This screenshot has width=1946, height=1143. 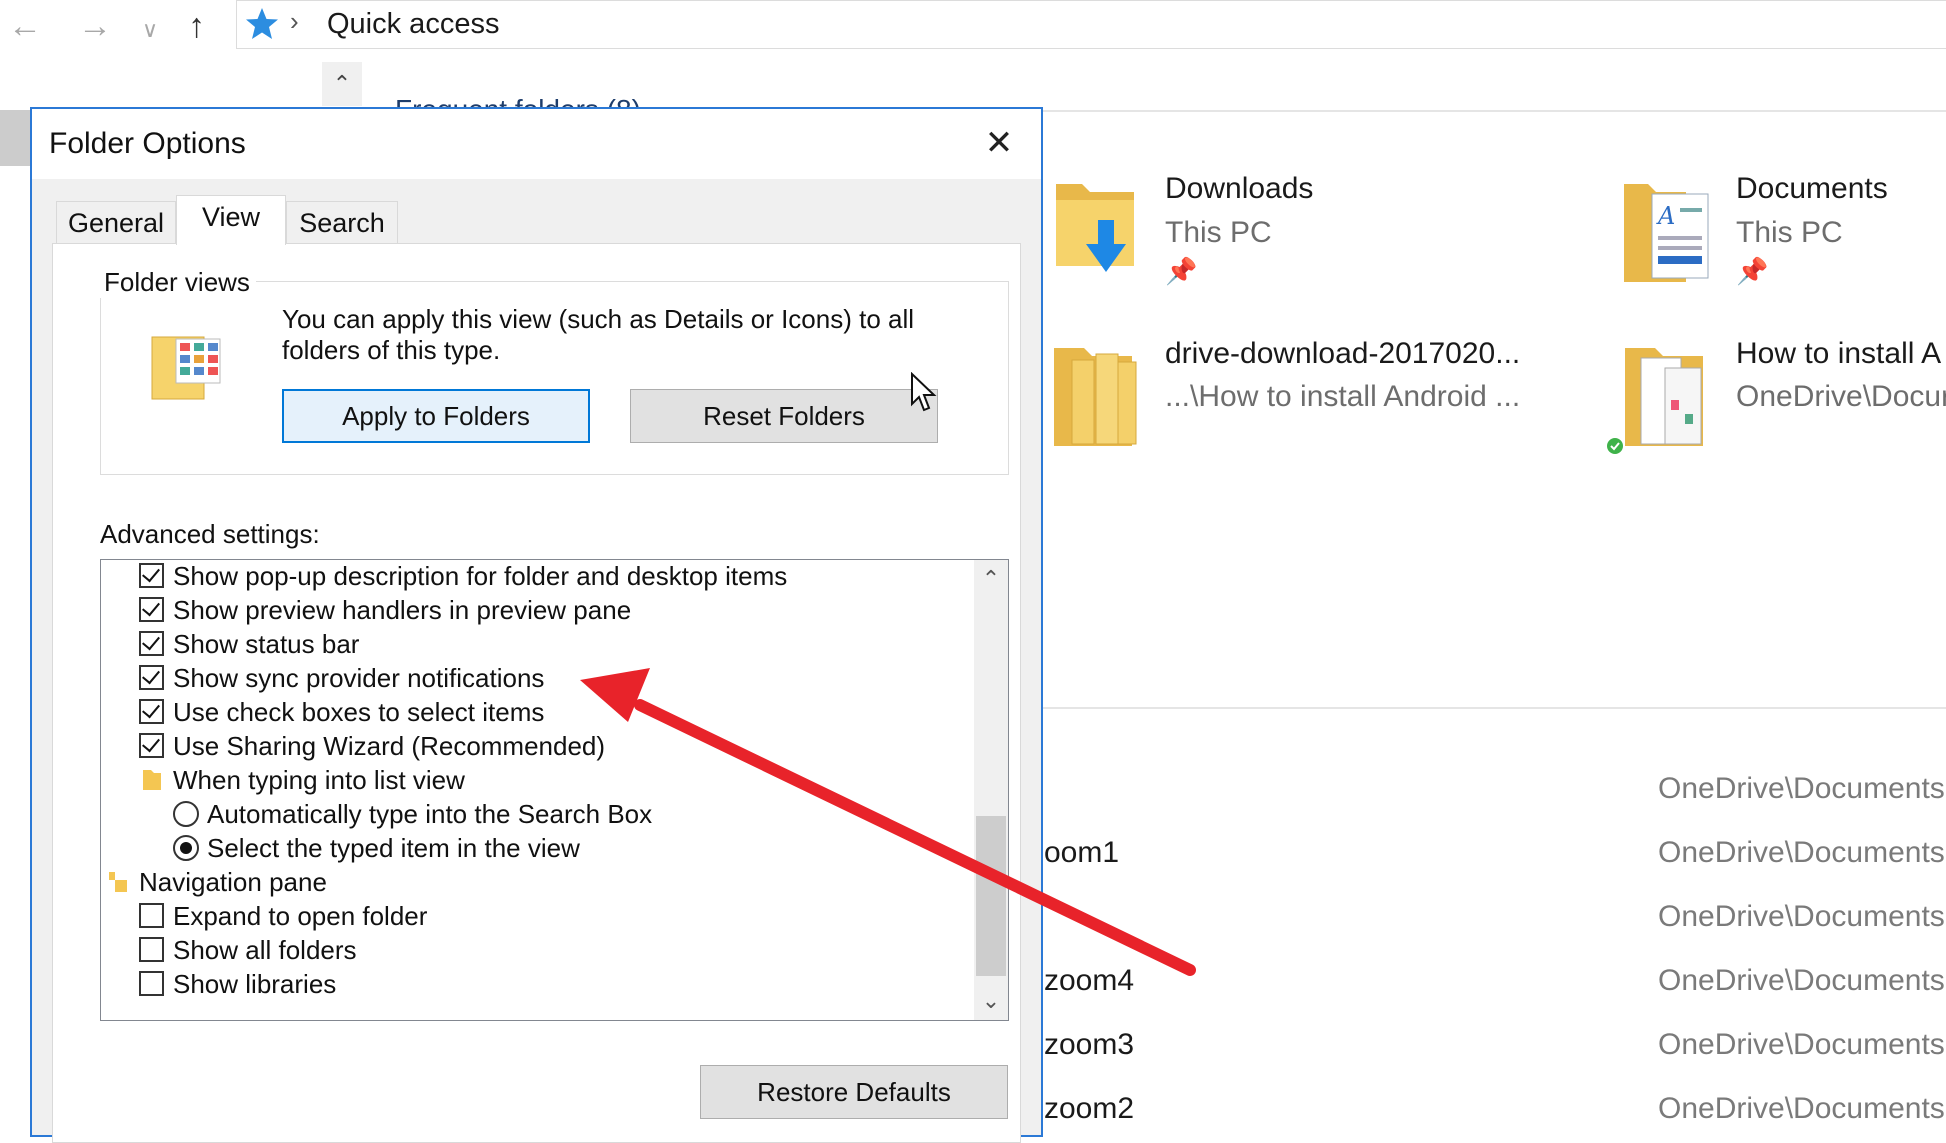 I want to click on close-icon: ✕, so click(x=999, y=143).